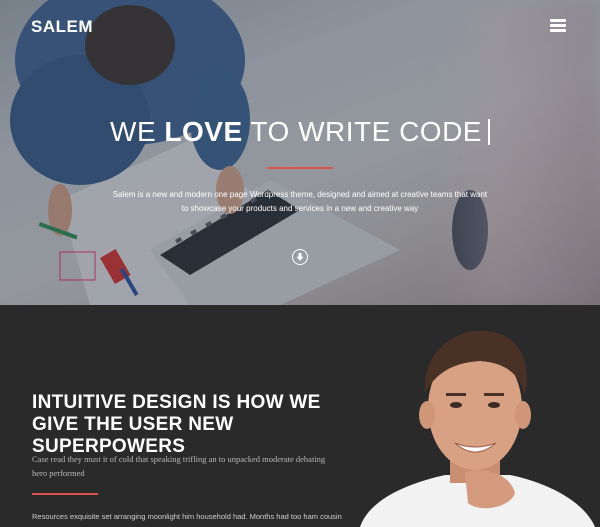 The width and height of the screenshot is (600, 527). I want to click on person-portrait-image, so click(477, 428).